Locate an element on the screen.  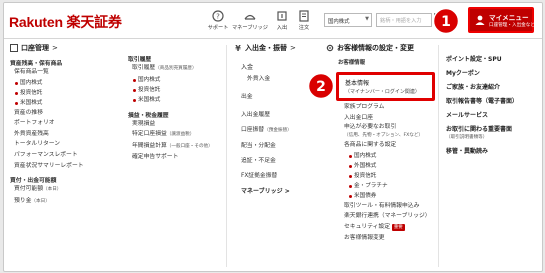
trade-history-label: 取引履歴 is located at coordinates (144, 68).